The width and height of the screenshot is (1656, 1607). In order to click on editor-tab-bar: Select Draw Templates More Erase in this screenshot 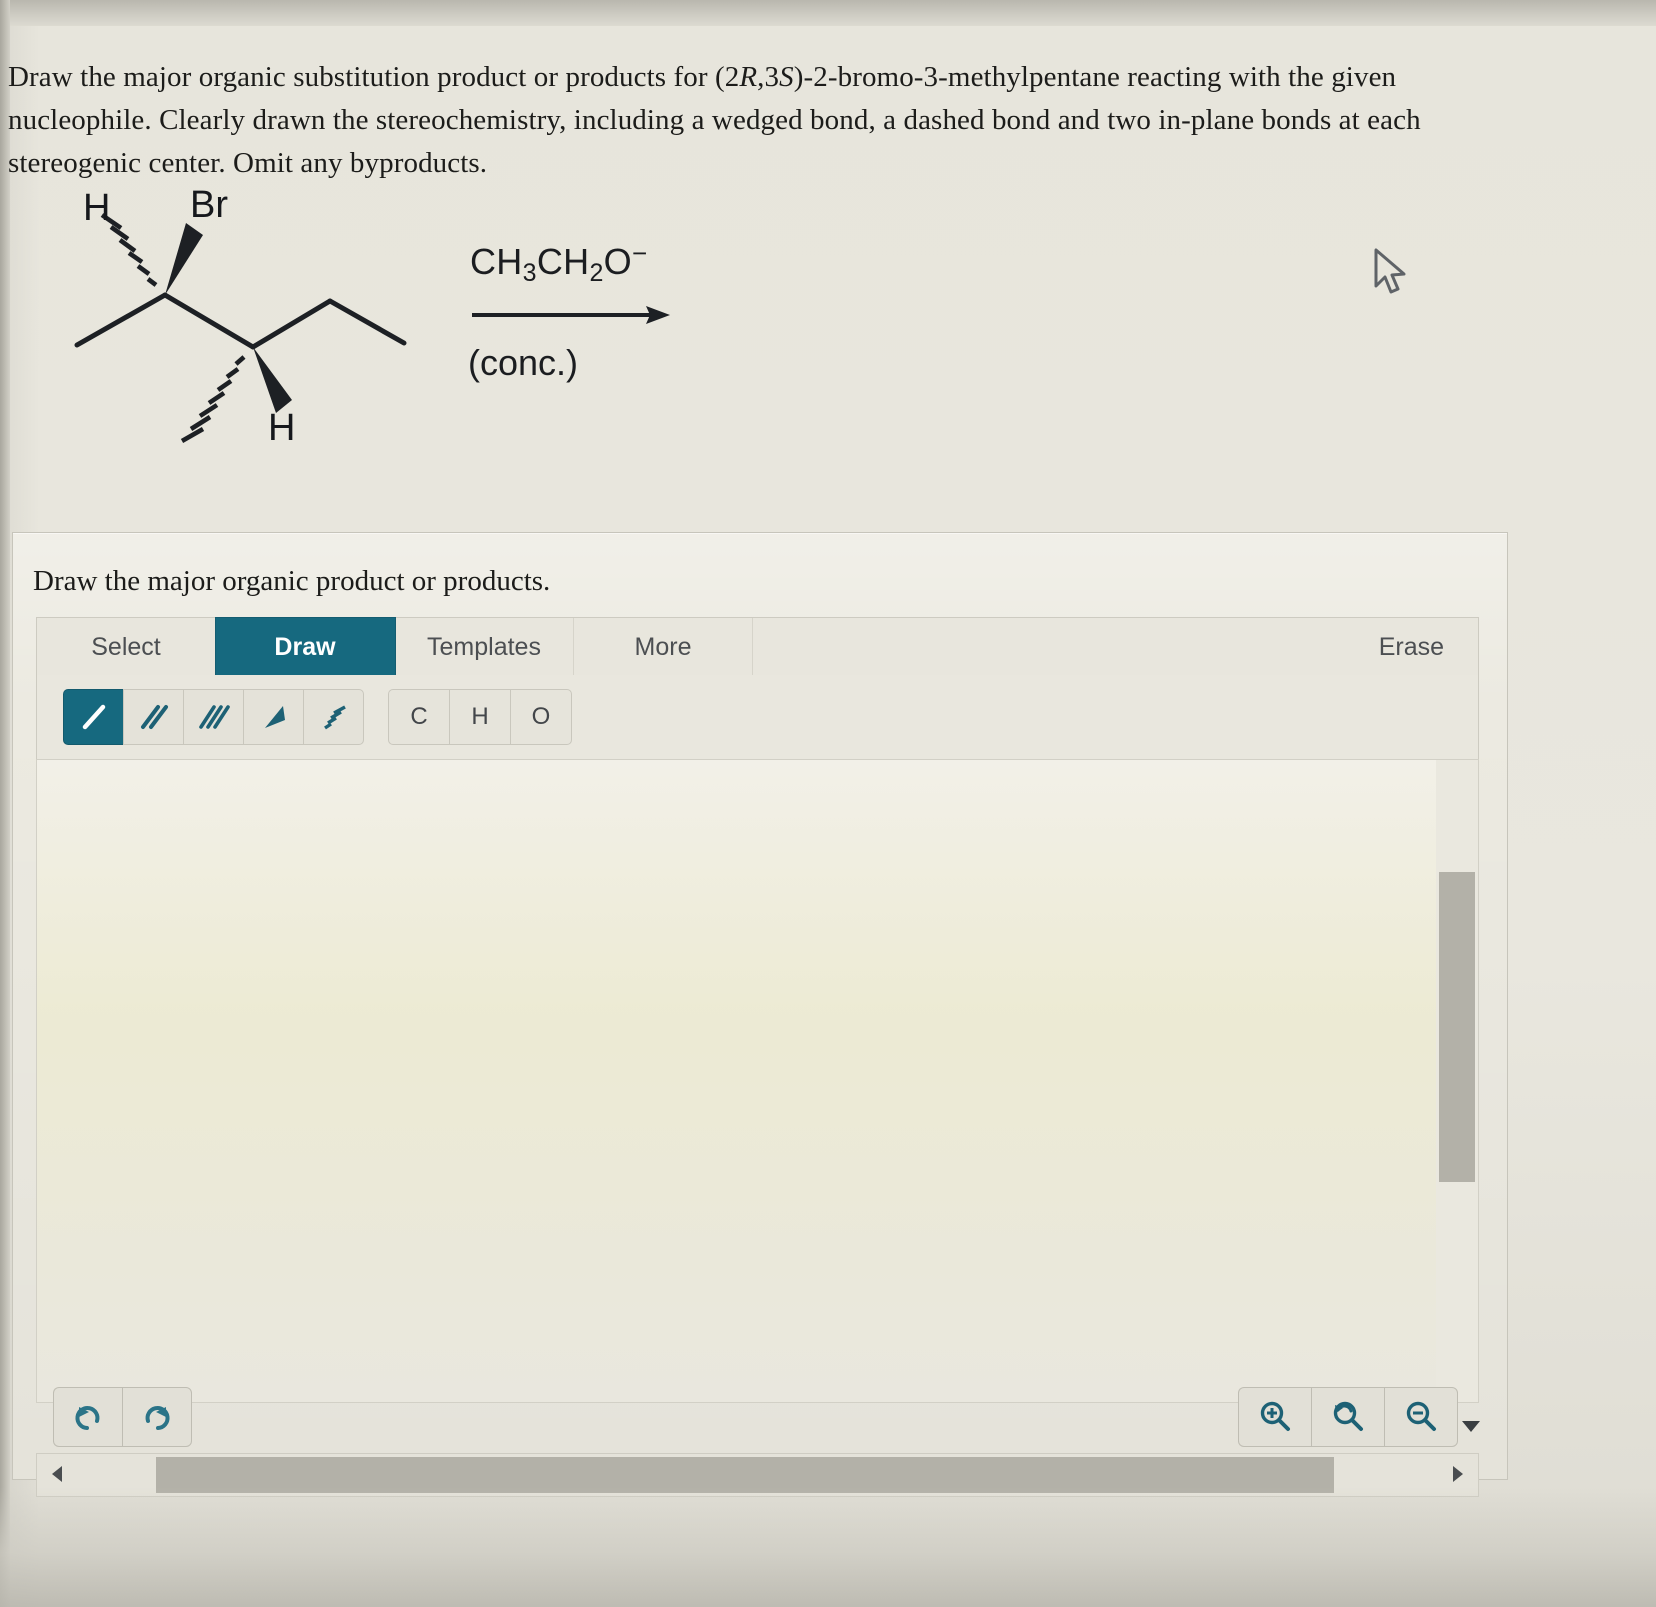, I will do `click(757, 647)`.